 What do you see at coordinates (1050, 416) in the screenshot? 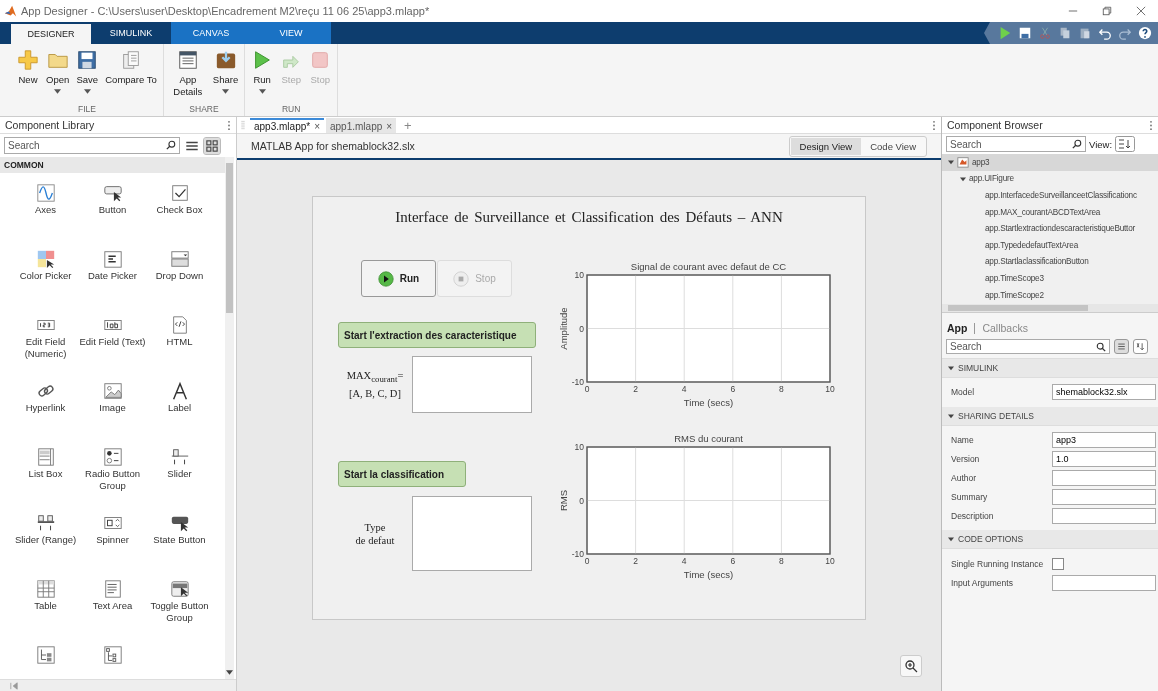
I see `section-header: SHARING DETAILS` at bounding box center [1050, 416].